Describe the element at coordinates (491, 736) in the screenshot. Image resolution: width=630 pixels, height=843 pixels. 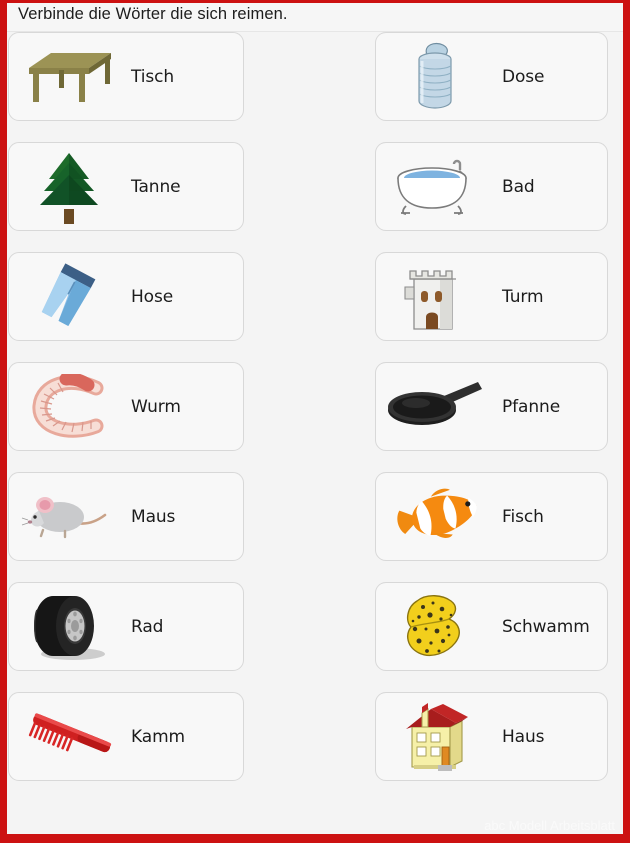
I see `word-card-haus: Haus` at that location.